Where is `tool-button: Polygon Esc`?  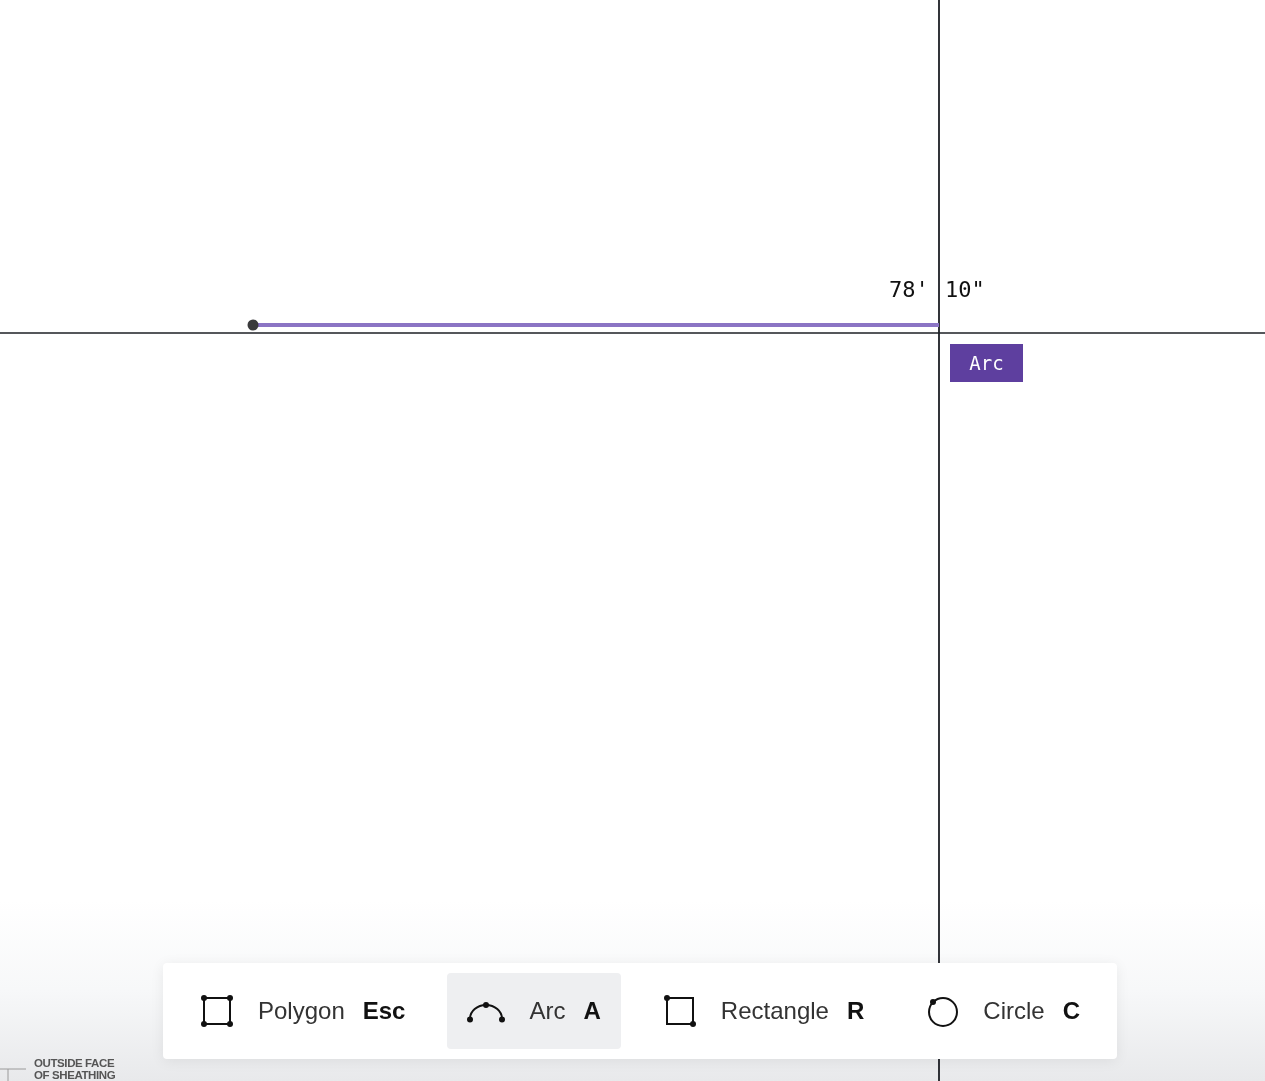
tool-button: Polygon Esc is located at coordinates (303, 1011).